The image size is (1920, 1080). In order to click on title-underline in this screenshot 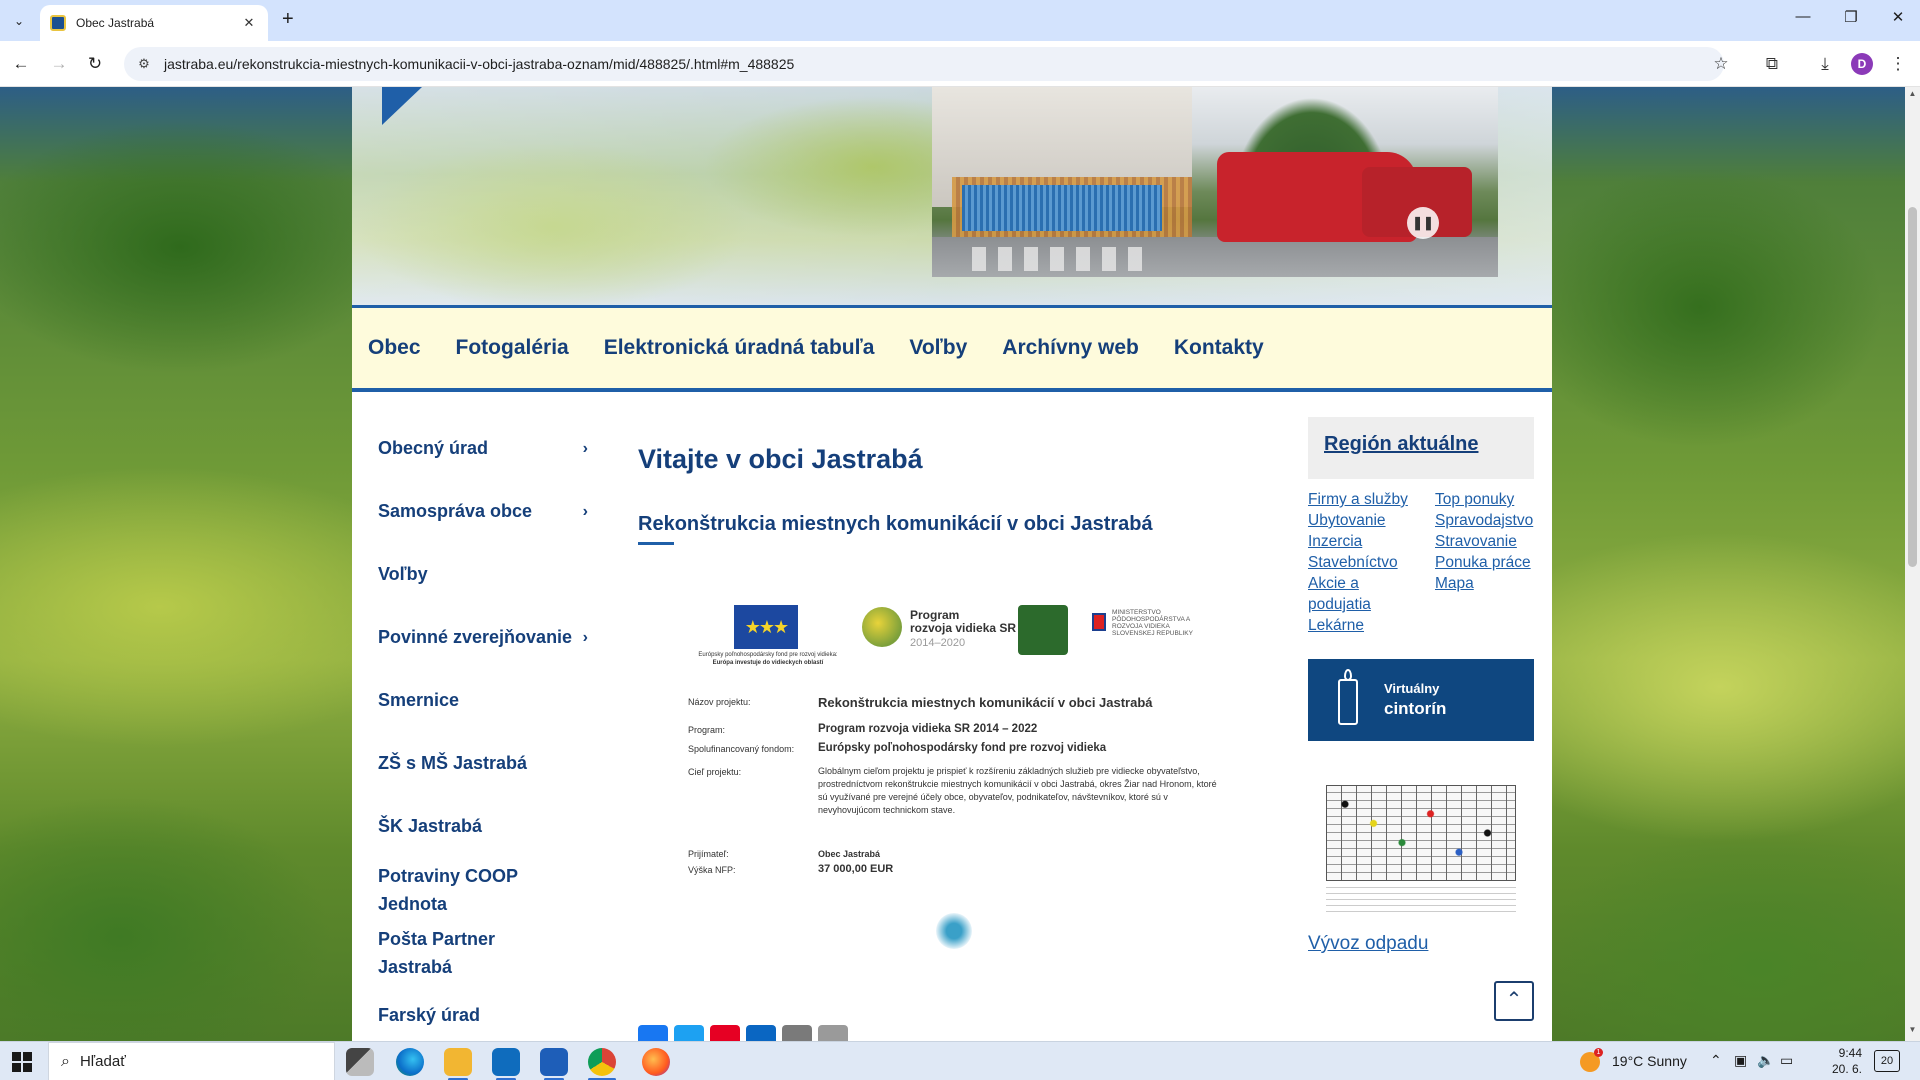, I will do `click(656, 543)`.